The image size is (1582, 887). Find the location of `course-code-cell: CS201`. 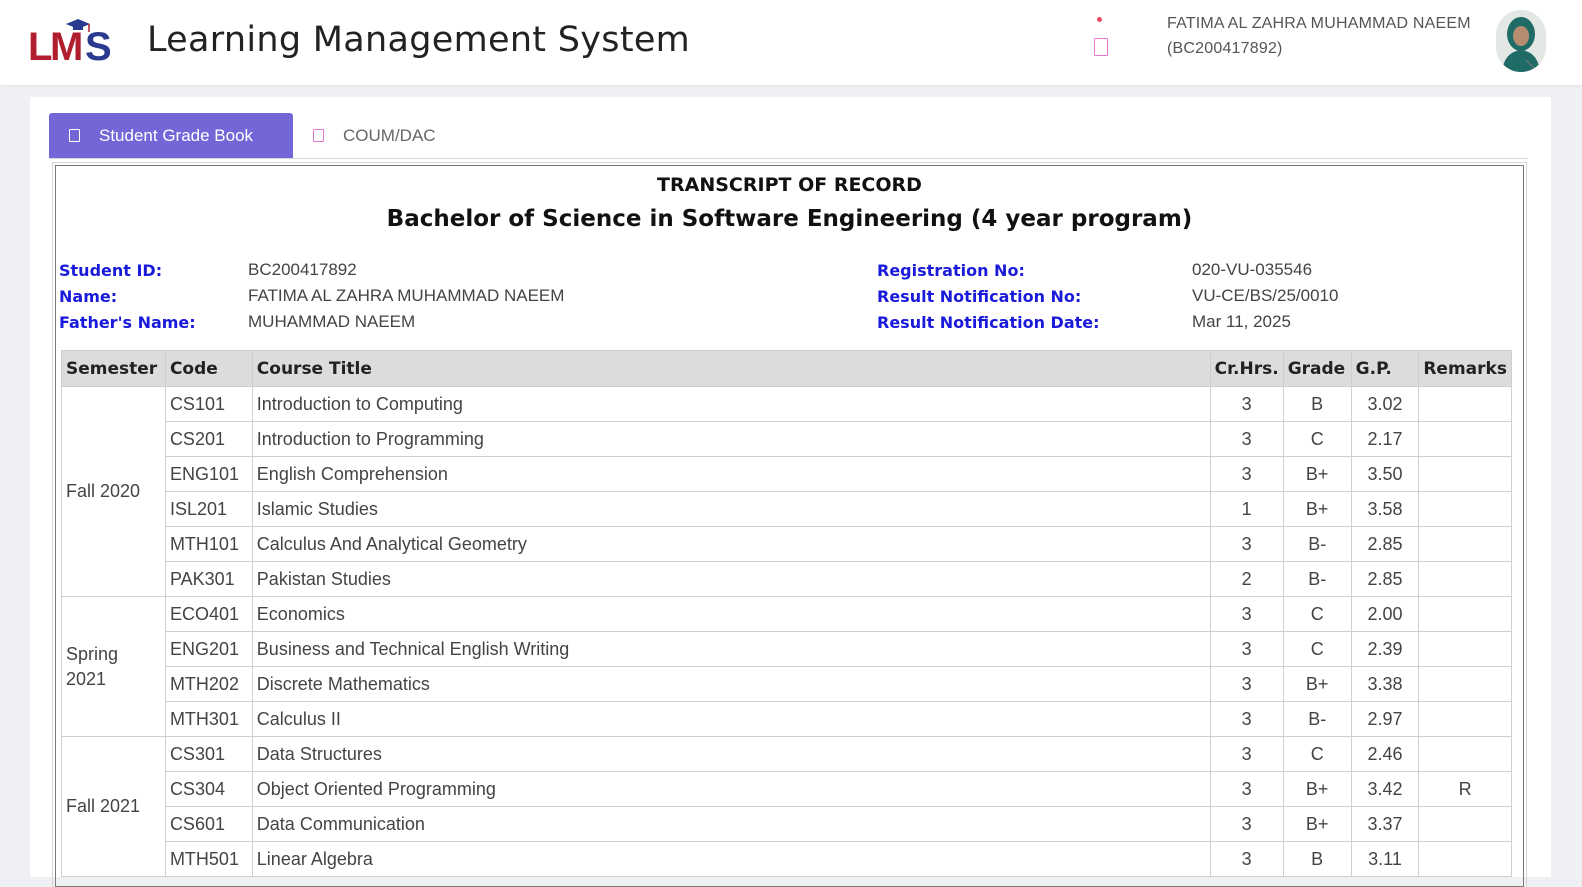

course-code-cell: CS201 is located at coordinates (208, 439).